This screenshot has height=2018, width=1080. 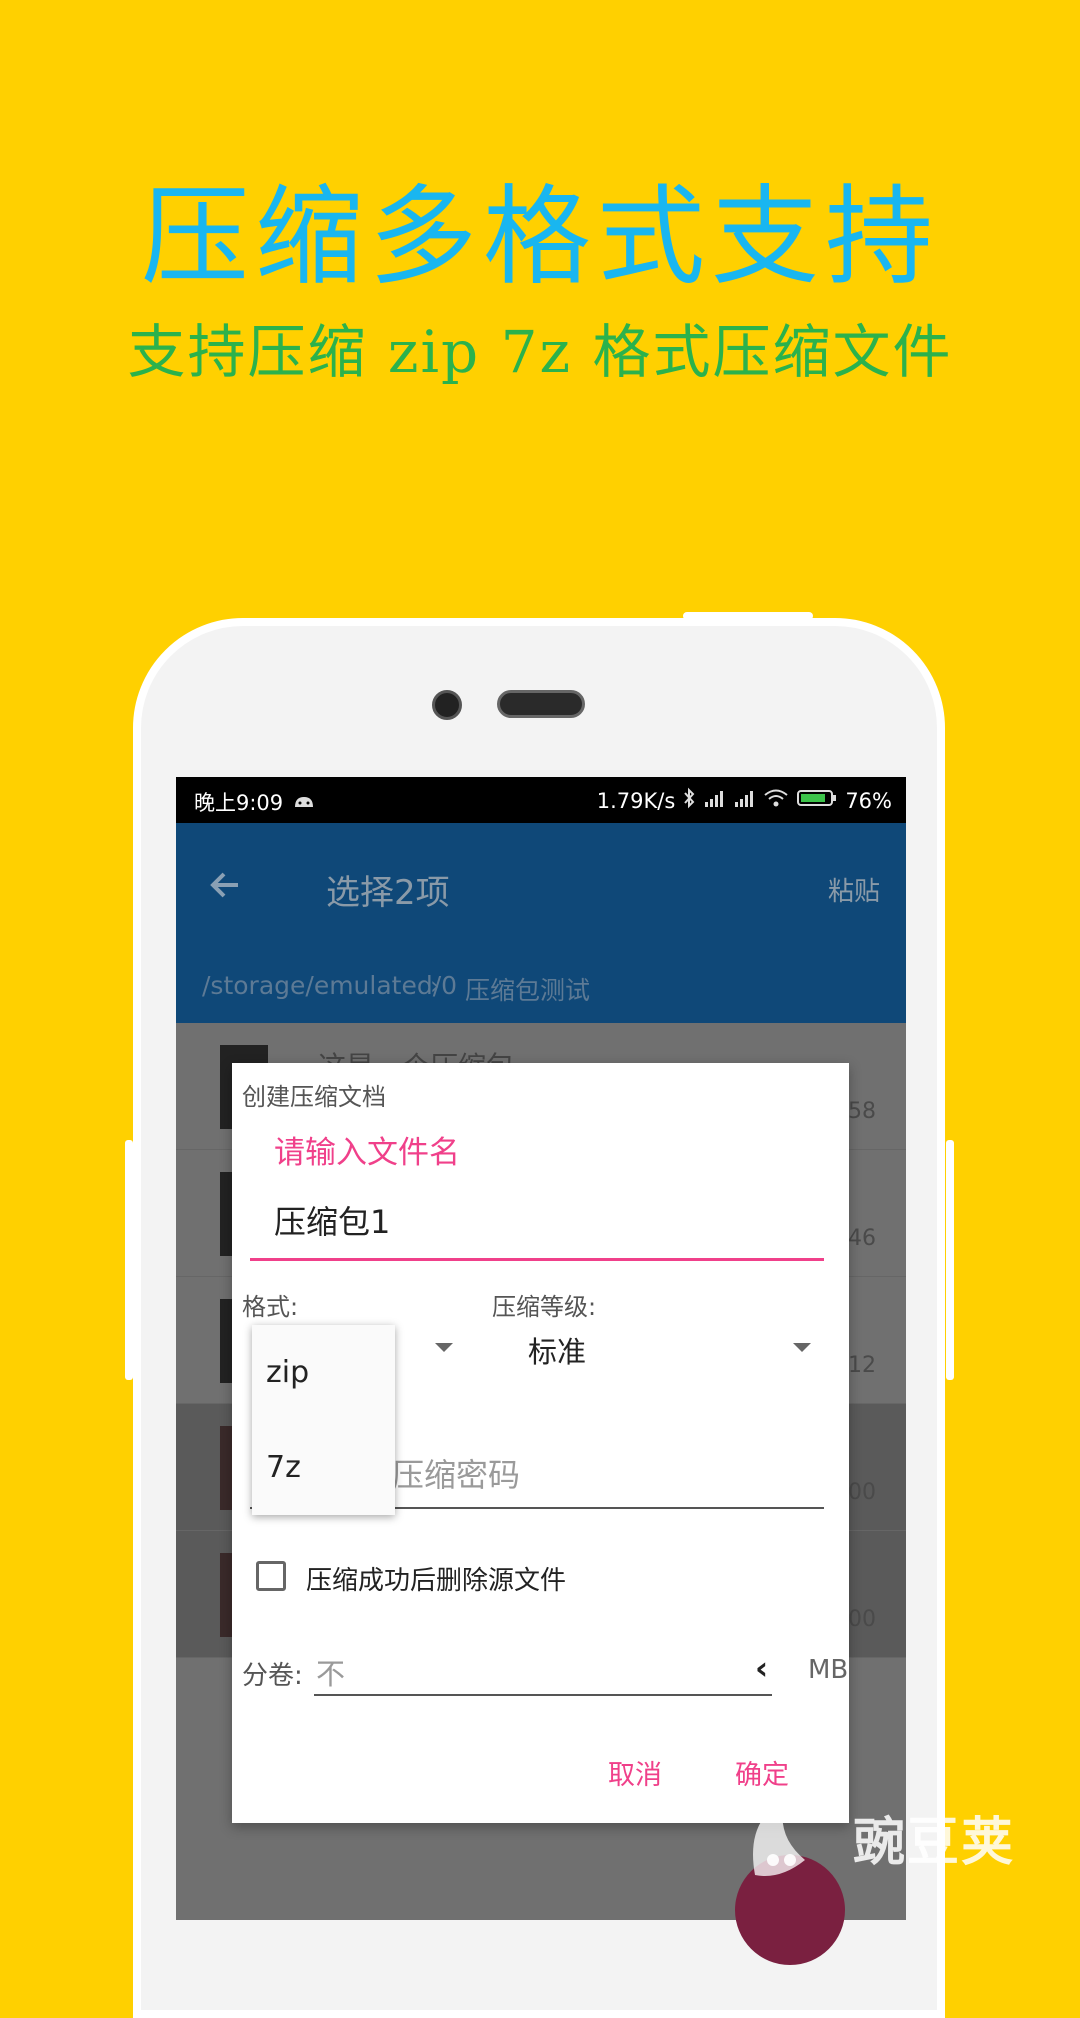 I want to click on watermark: 豌豆荚, so click(x=875, y=1837).